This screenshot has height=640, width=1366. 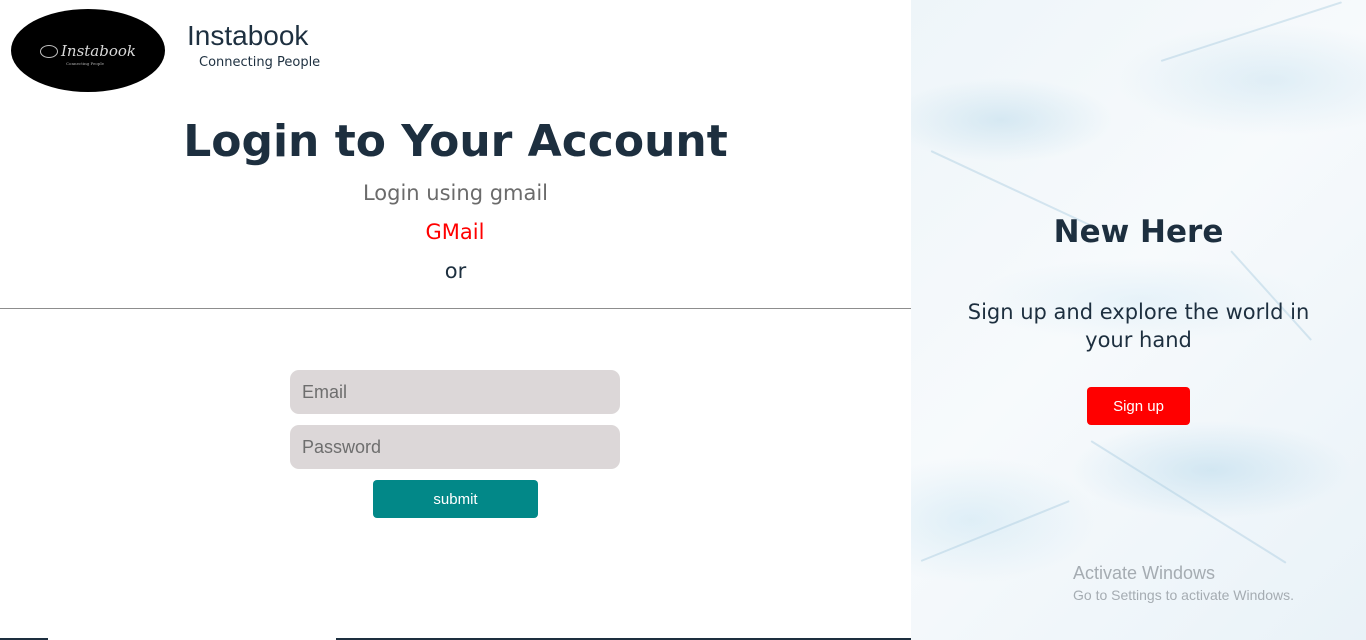 What do you see at coordinates (455, 141) in the screenshot?
I see `page-title: Login to Your Account` at bounding box center [455, 141].